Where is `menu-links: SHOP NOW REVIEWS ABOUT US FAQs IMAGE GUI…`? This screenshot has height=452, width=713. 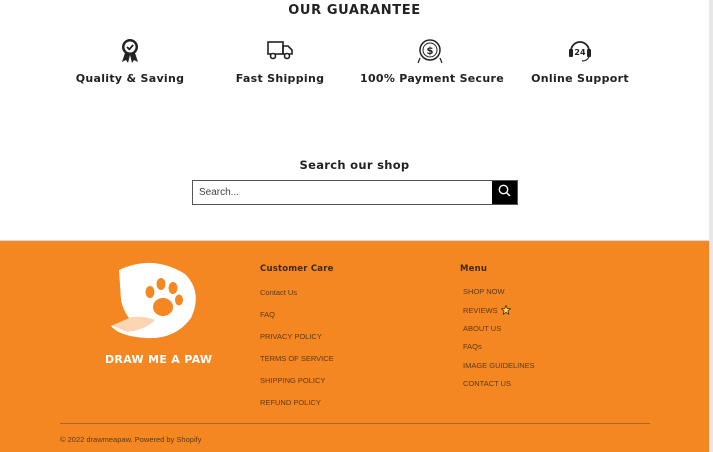
menu-links: SHOP NOW REVIEWS ABOUT US FAQs IMAGE GUI… is located at coordinates (499, 342).